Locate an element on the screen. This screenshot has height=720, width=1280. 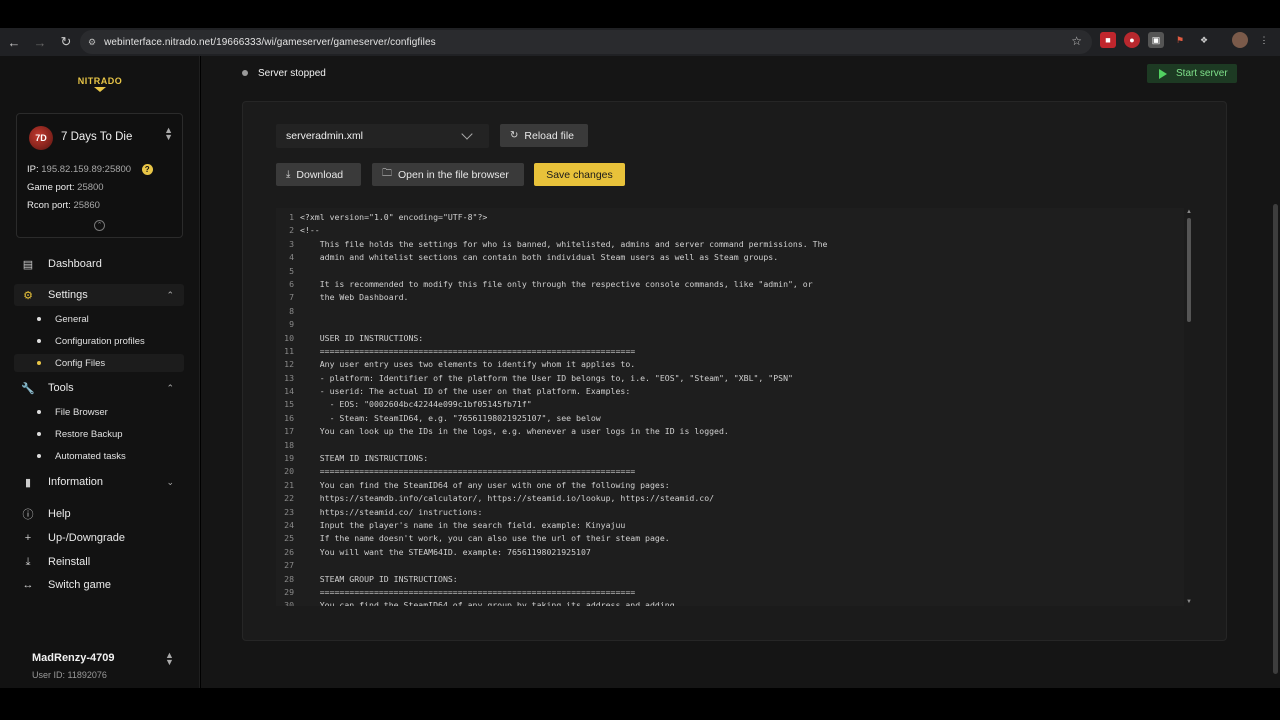
sidebar-item-file-browser: File Browser is located at coordinates (99, 412).